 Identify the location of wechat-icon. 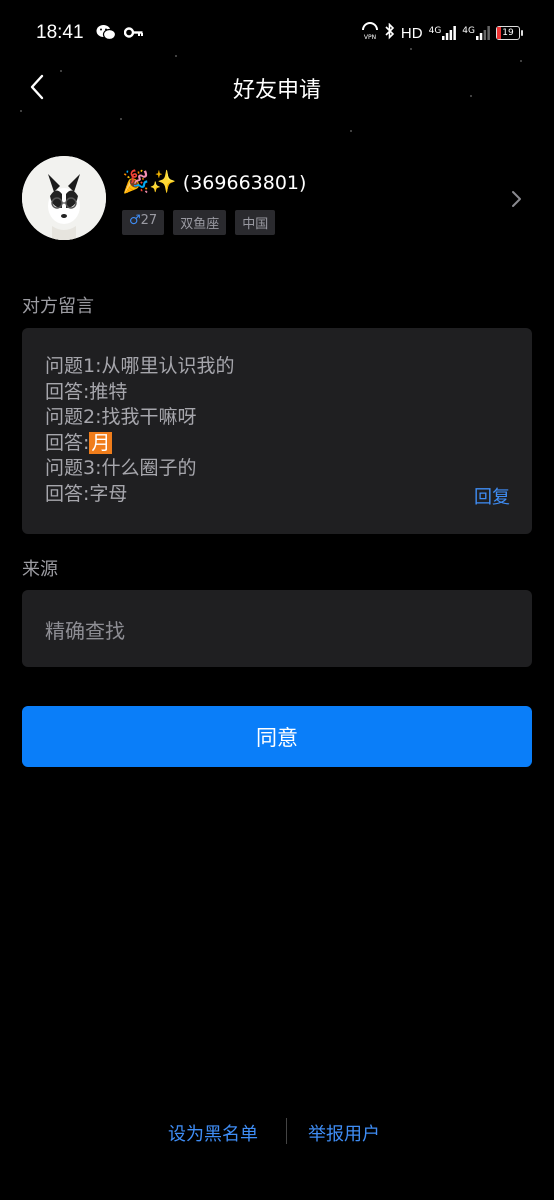
(106, 34).